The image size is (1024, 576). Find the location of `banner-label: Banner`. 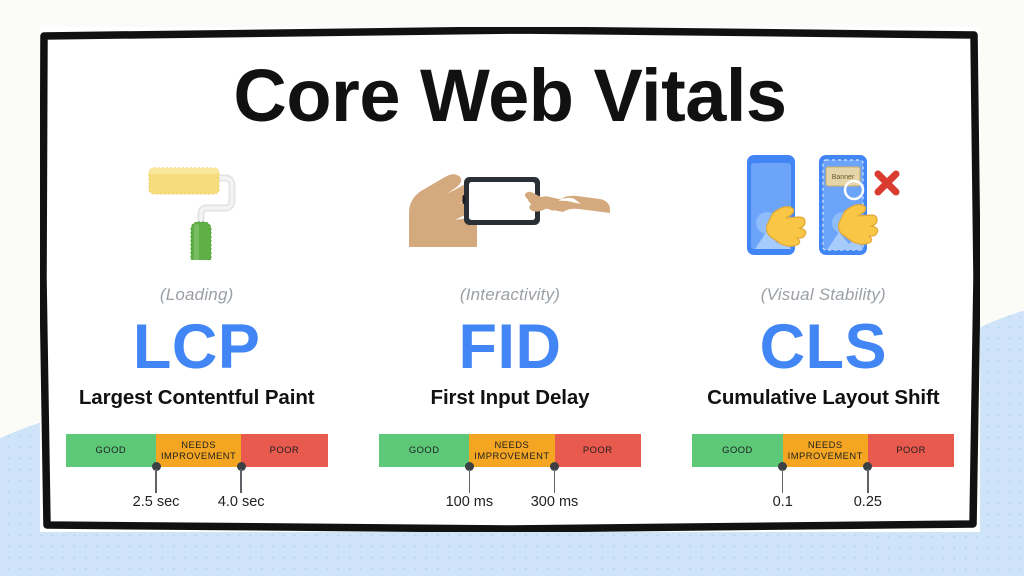

banner-label: Banner is located at coordinates (843, 177).